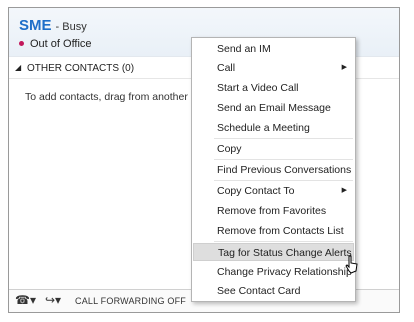 The height and width of the screenshot is (322, 414). Describe the element at coordinates (21, 43) in the screenshot. I see `note-dot-icon` at that location.